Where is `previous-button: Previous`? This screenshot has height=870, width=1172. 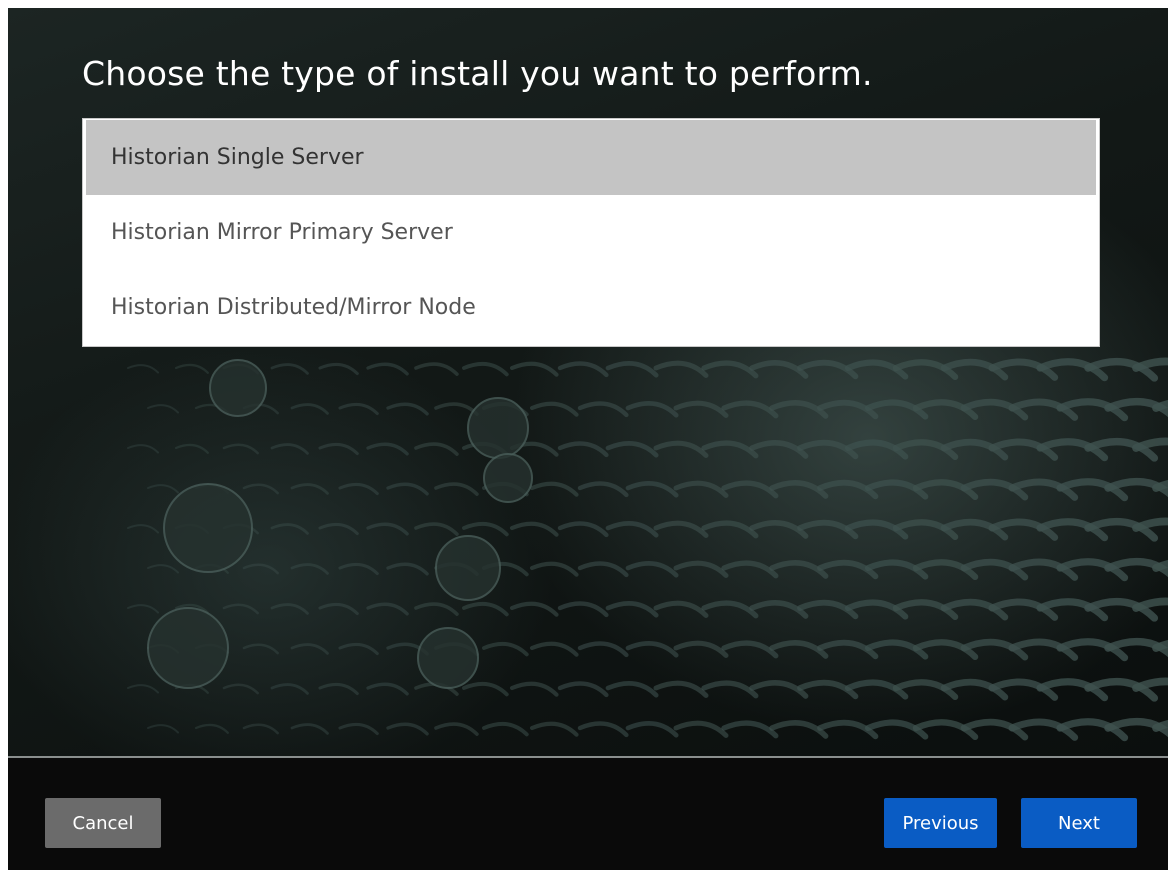 previous-button: Previous is located at coordinates (940, 823).